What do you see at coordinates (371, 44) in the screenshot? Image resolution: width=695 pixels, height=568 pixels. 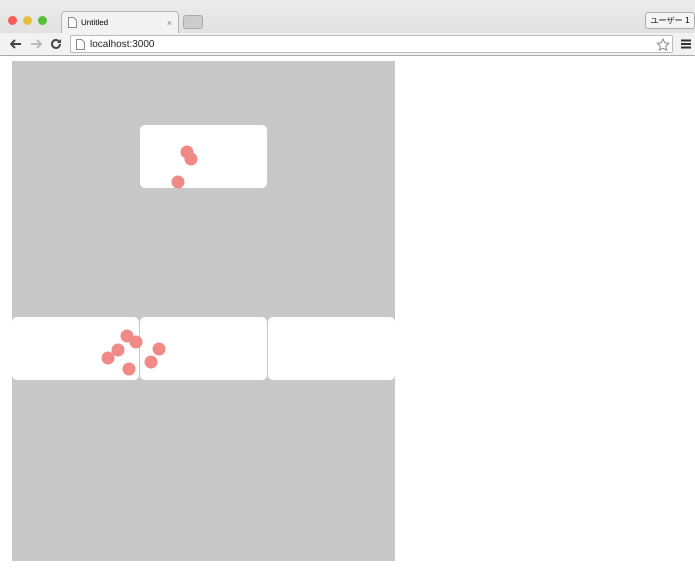 I see `address-field: localhost:3000` at bounding box center [371, 44].